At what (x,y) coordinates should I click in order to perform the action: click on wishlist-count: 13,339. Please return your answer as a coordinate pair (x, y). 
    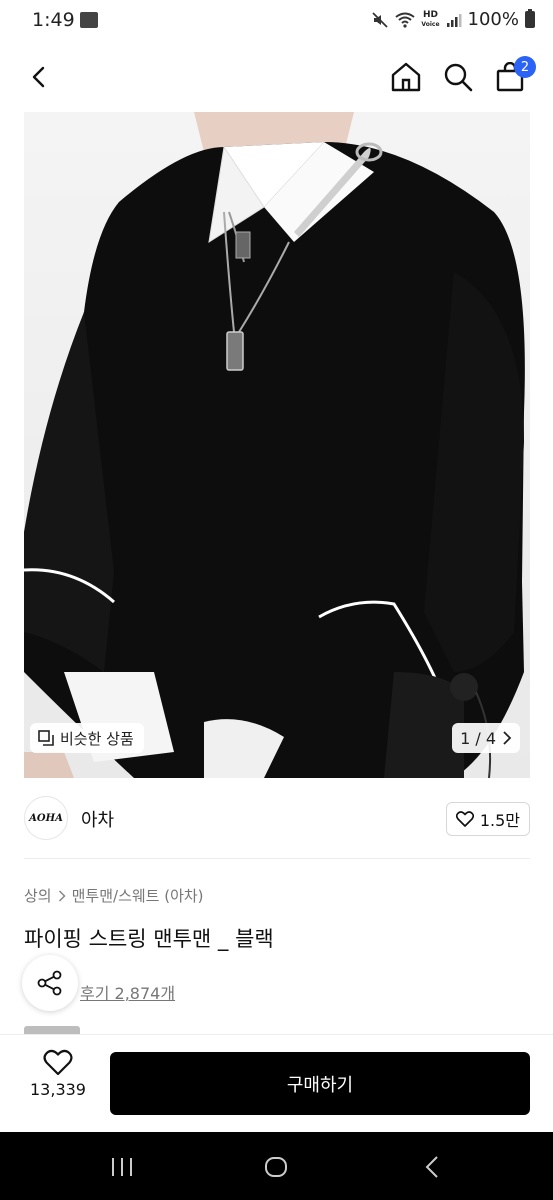
    Looking at the image, I should click on (58, 1089).